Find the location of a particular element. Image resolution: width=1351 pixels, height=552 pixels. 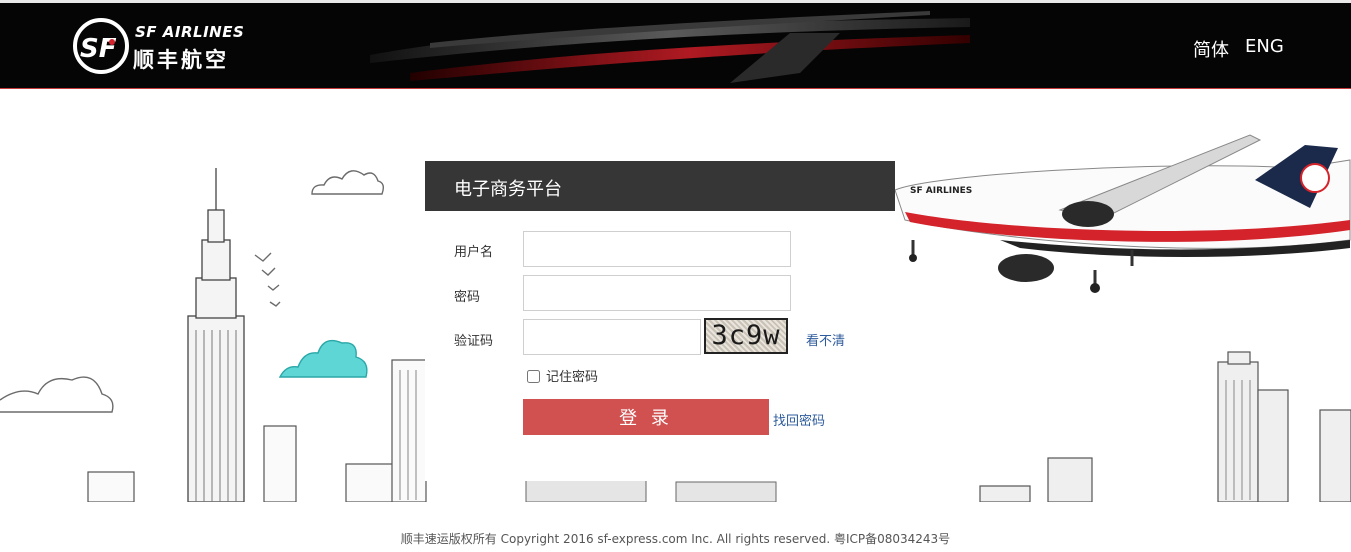

login-button: 登 录 is located at coordinates (646, 417).